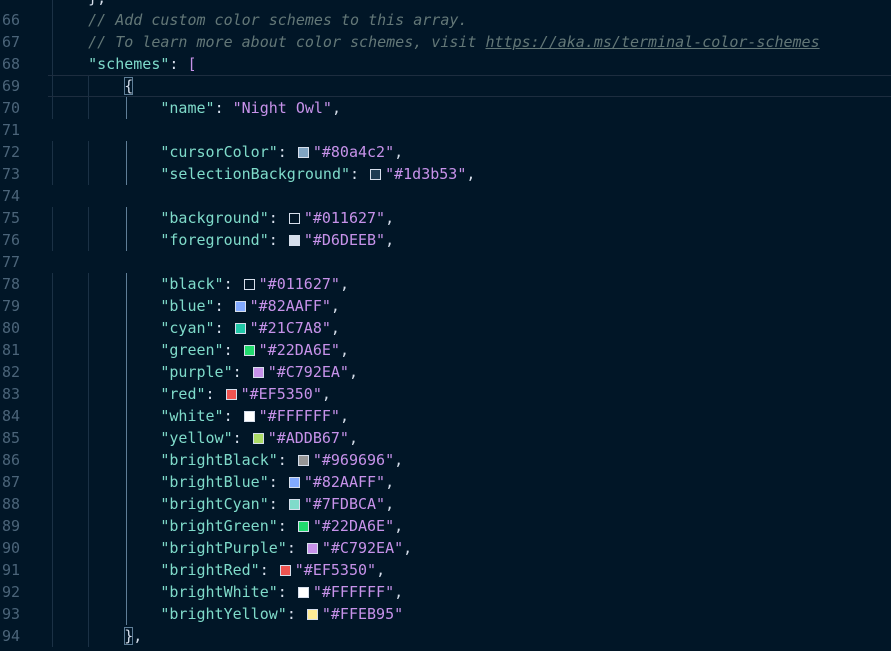 The image size is (891, 651). Describe the element at coordinates (187, 108) in the screenshot. I see `name-key: "name"` at that location.